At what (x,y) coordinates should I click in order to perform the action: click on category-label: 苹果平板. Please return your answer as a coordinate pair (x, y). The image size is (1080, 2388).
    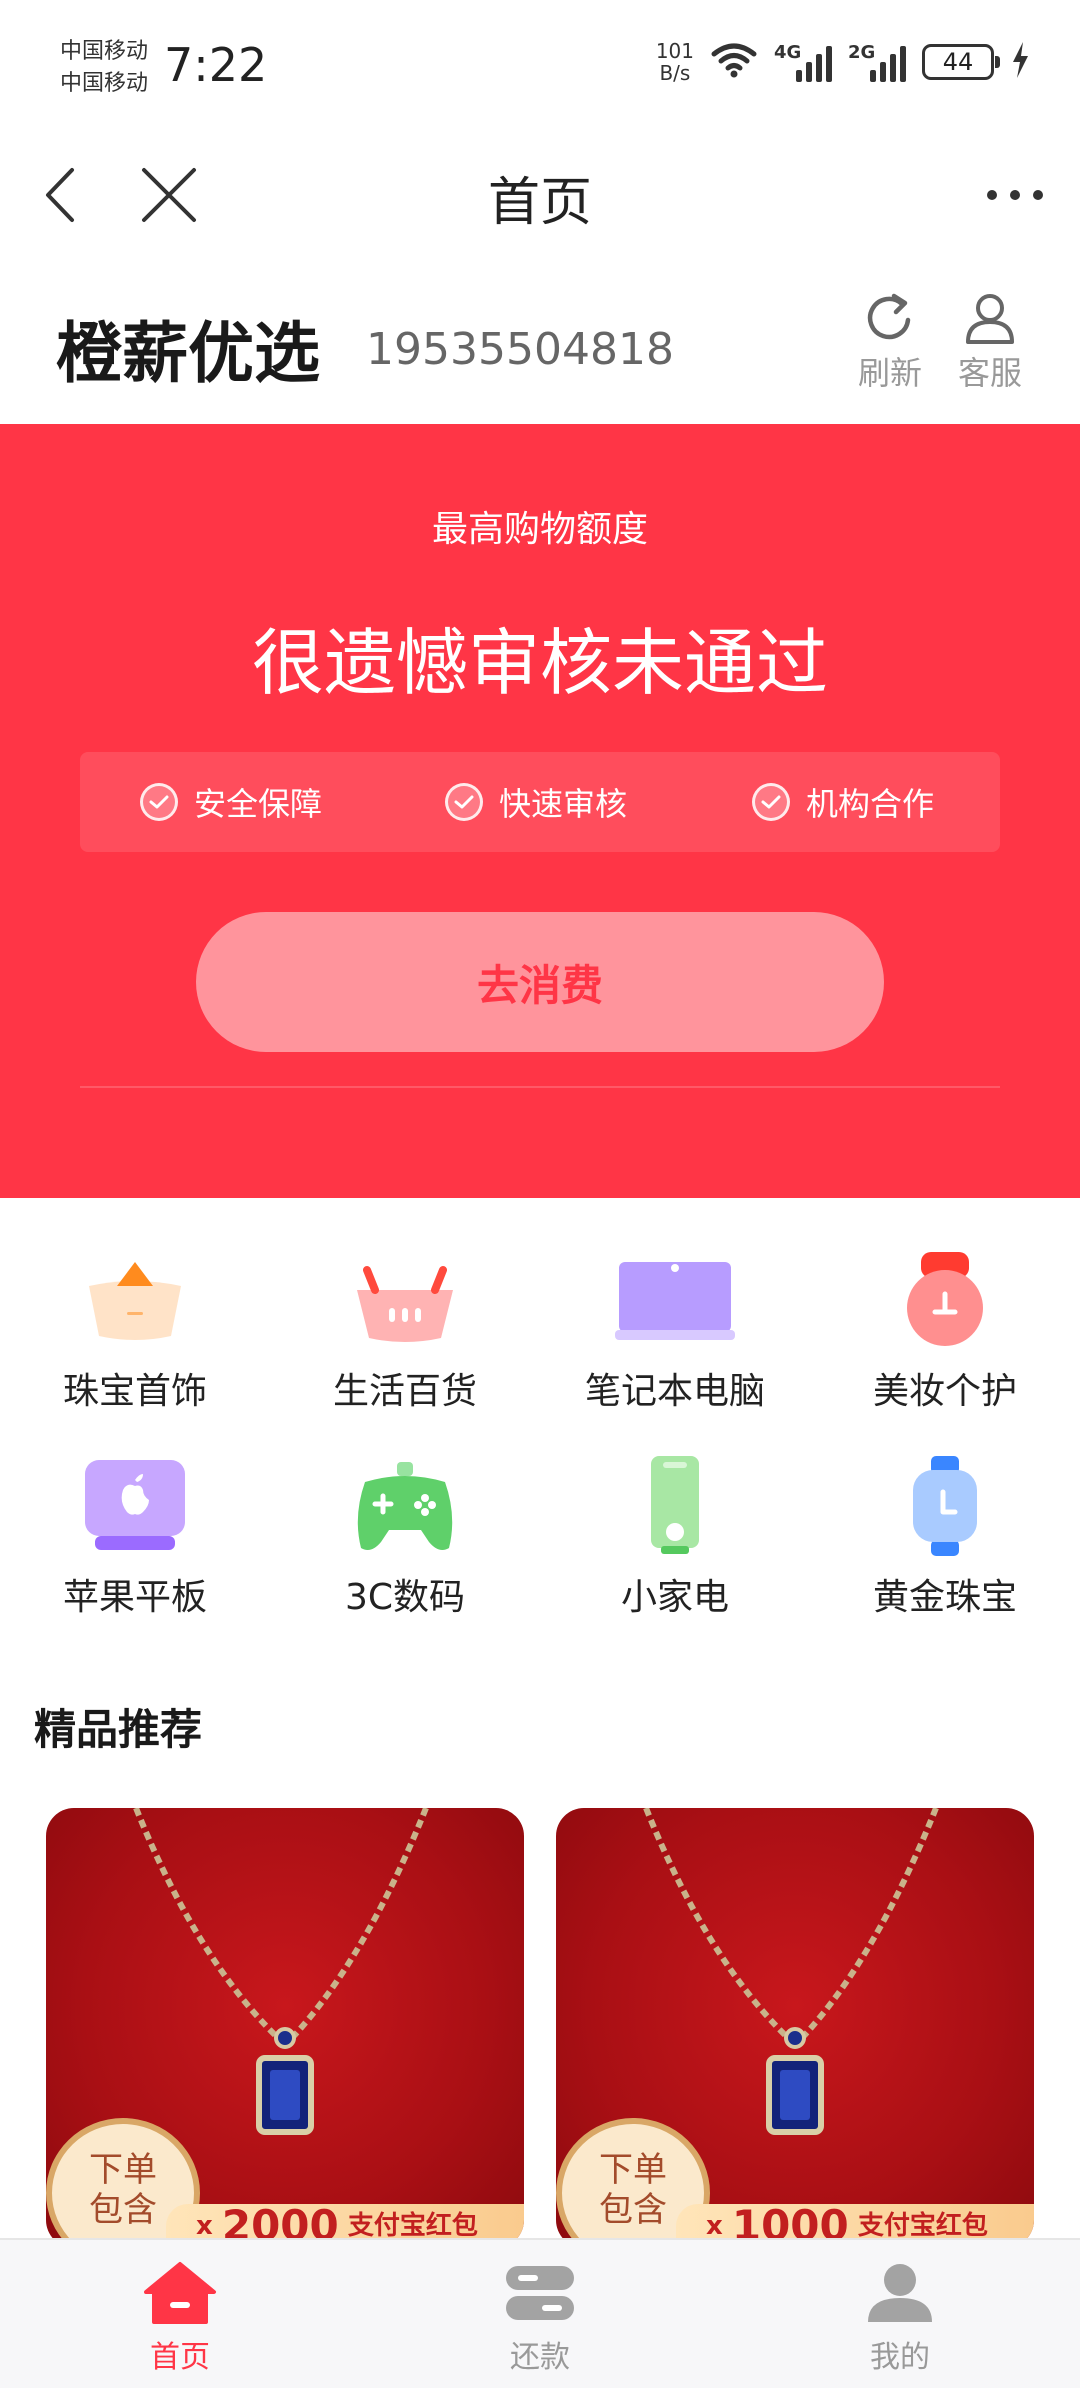
    Looking at the image, I should click on (134, 1597).